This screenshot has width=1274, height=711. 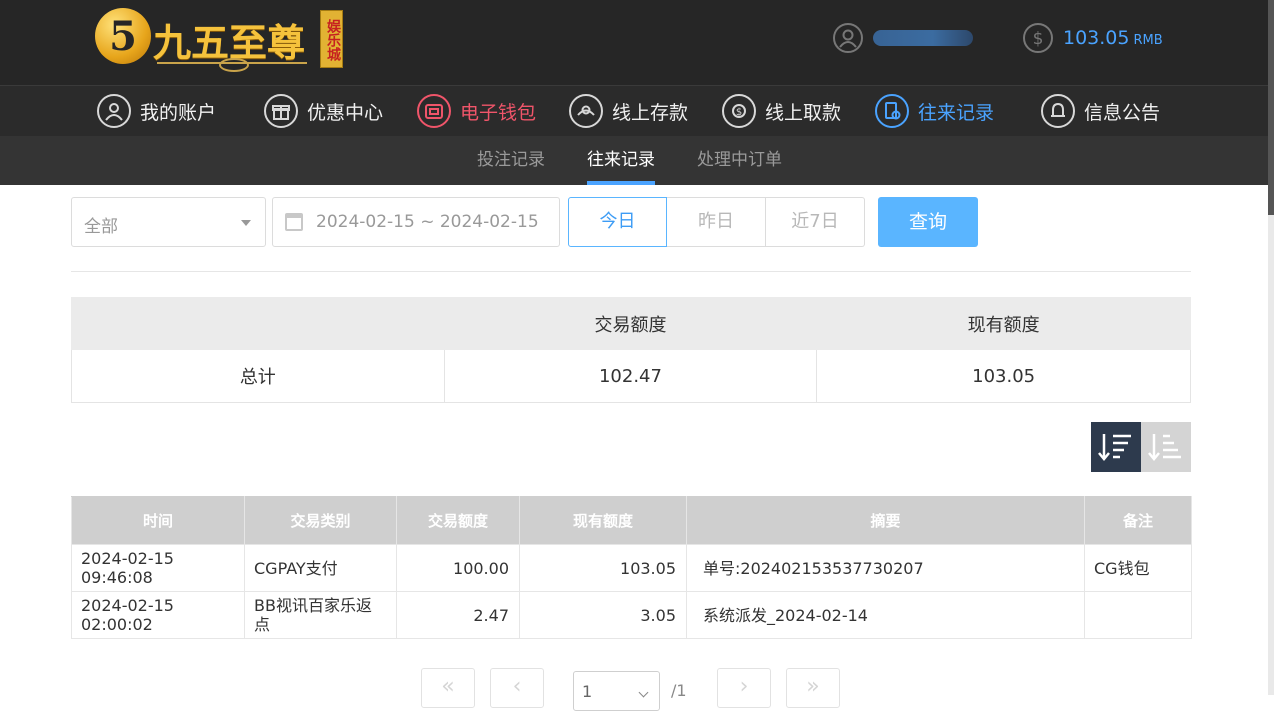 What do you see at coordinates (885, 520) in the screenshot?
I see `column-header-summary: 摘要` at bounding box center [885, 520].